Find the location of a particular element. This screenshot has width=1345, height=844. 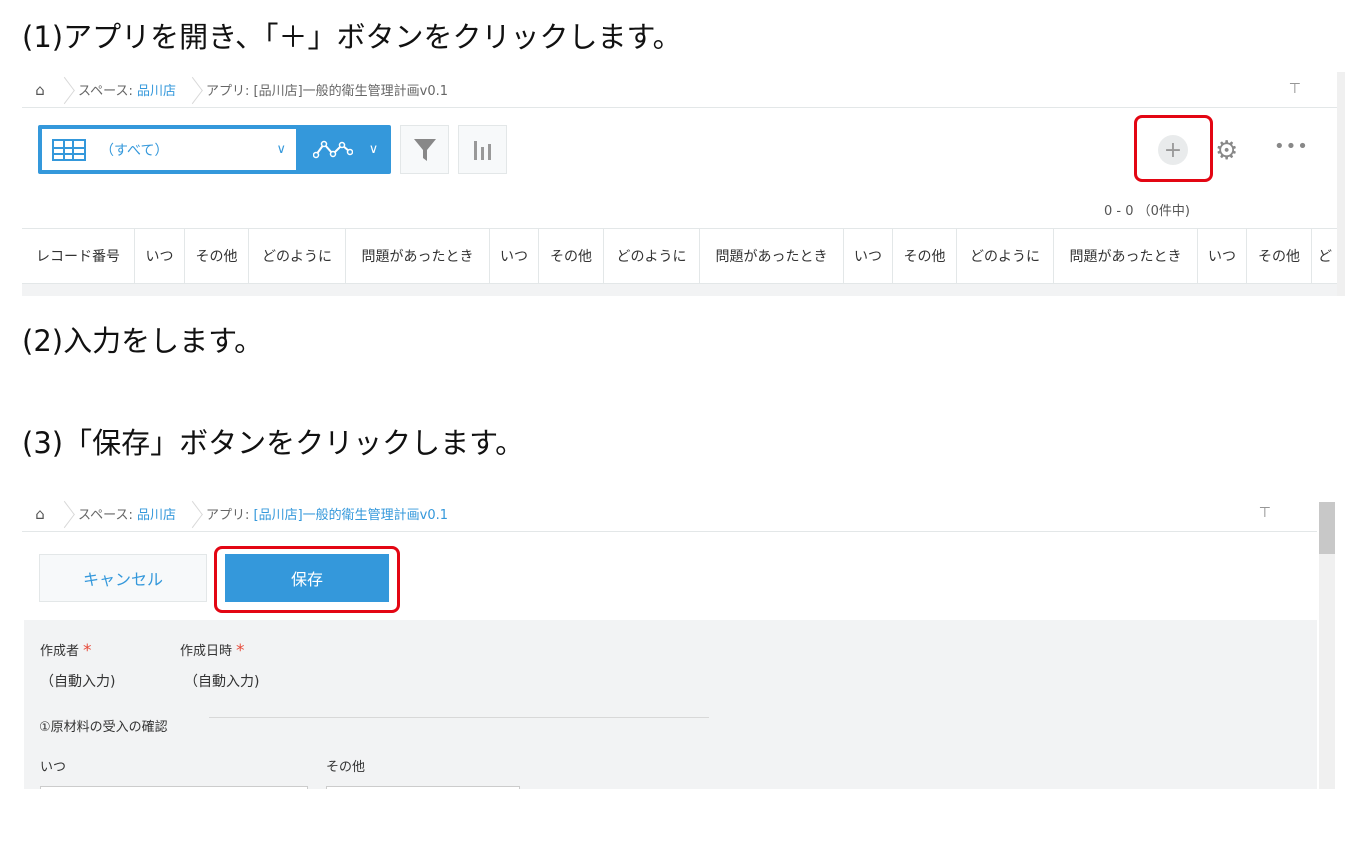

view-dropdown: （すべて） ∨ is located at coordinates (169, 149).